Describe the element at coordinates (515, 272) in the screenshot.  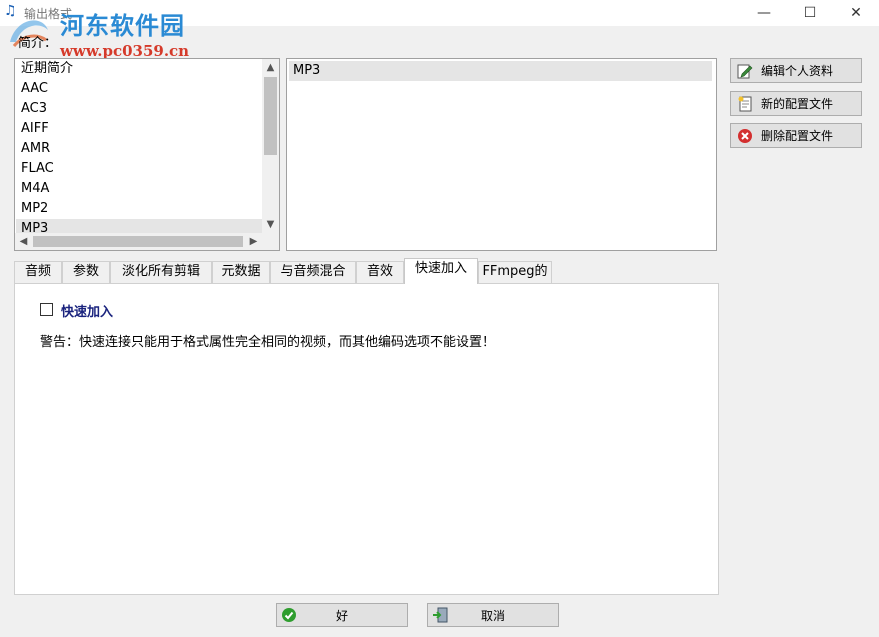
I see `tab-ffmpeg: FFmpeg的` at that location.